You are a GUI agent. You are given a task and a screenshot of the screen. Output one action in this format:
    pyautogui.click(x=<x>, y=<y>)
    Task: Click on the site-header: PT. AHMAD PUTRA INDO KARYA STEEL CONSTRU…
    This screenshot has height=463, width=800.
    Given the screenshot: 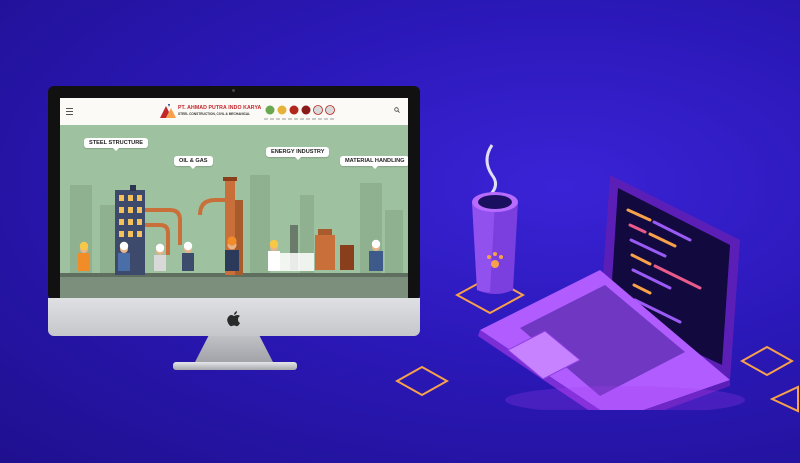 What is the action you would take?
    pyautogui.click(x=234, y=112)
    